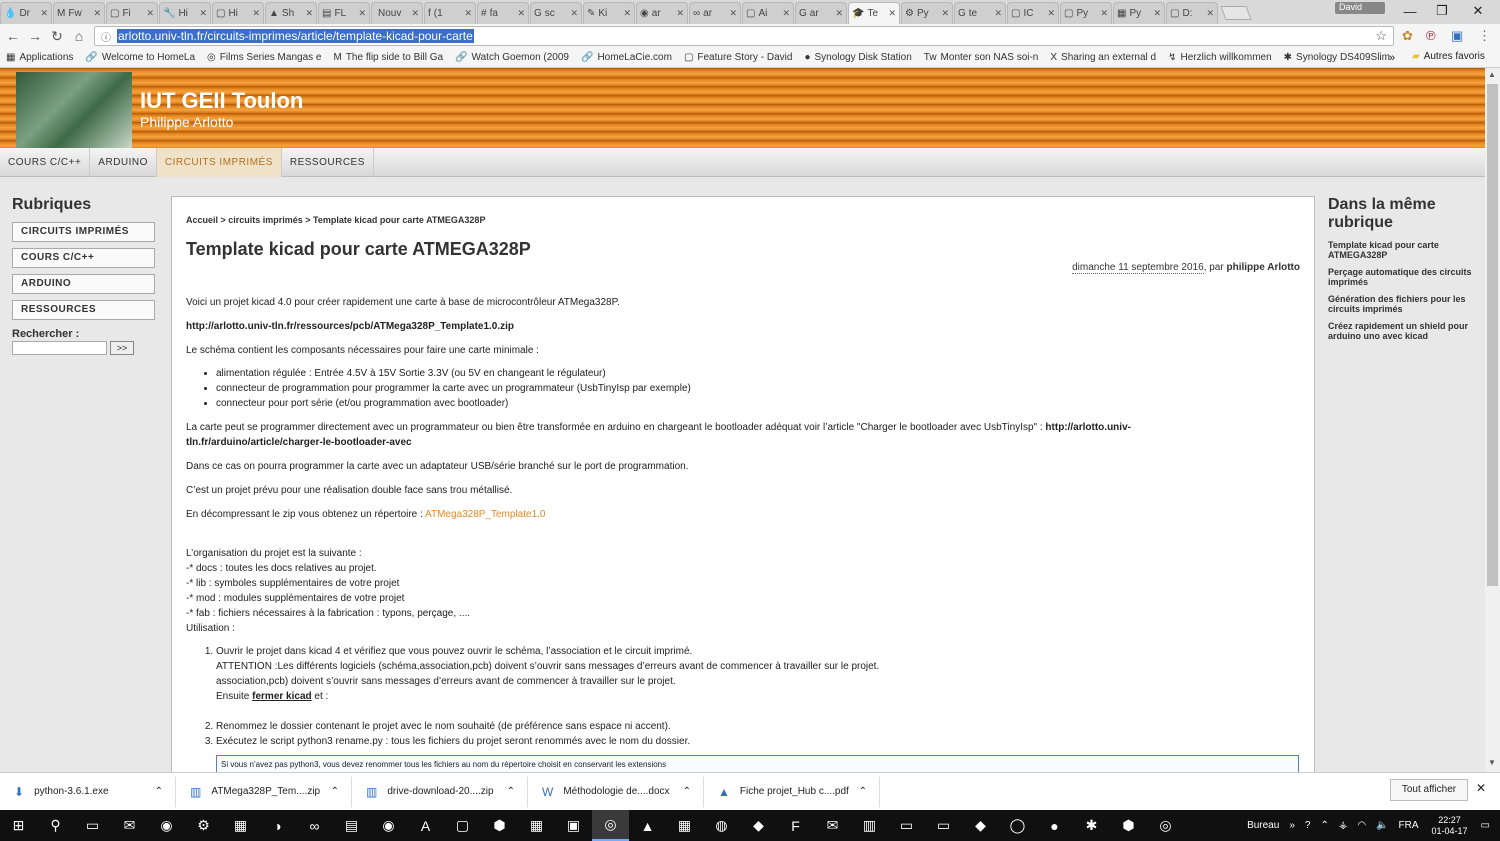  Describe the element at coordinates (106, 36) in the screenshot. I see `info-icon: ⓘ` at that location.